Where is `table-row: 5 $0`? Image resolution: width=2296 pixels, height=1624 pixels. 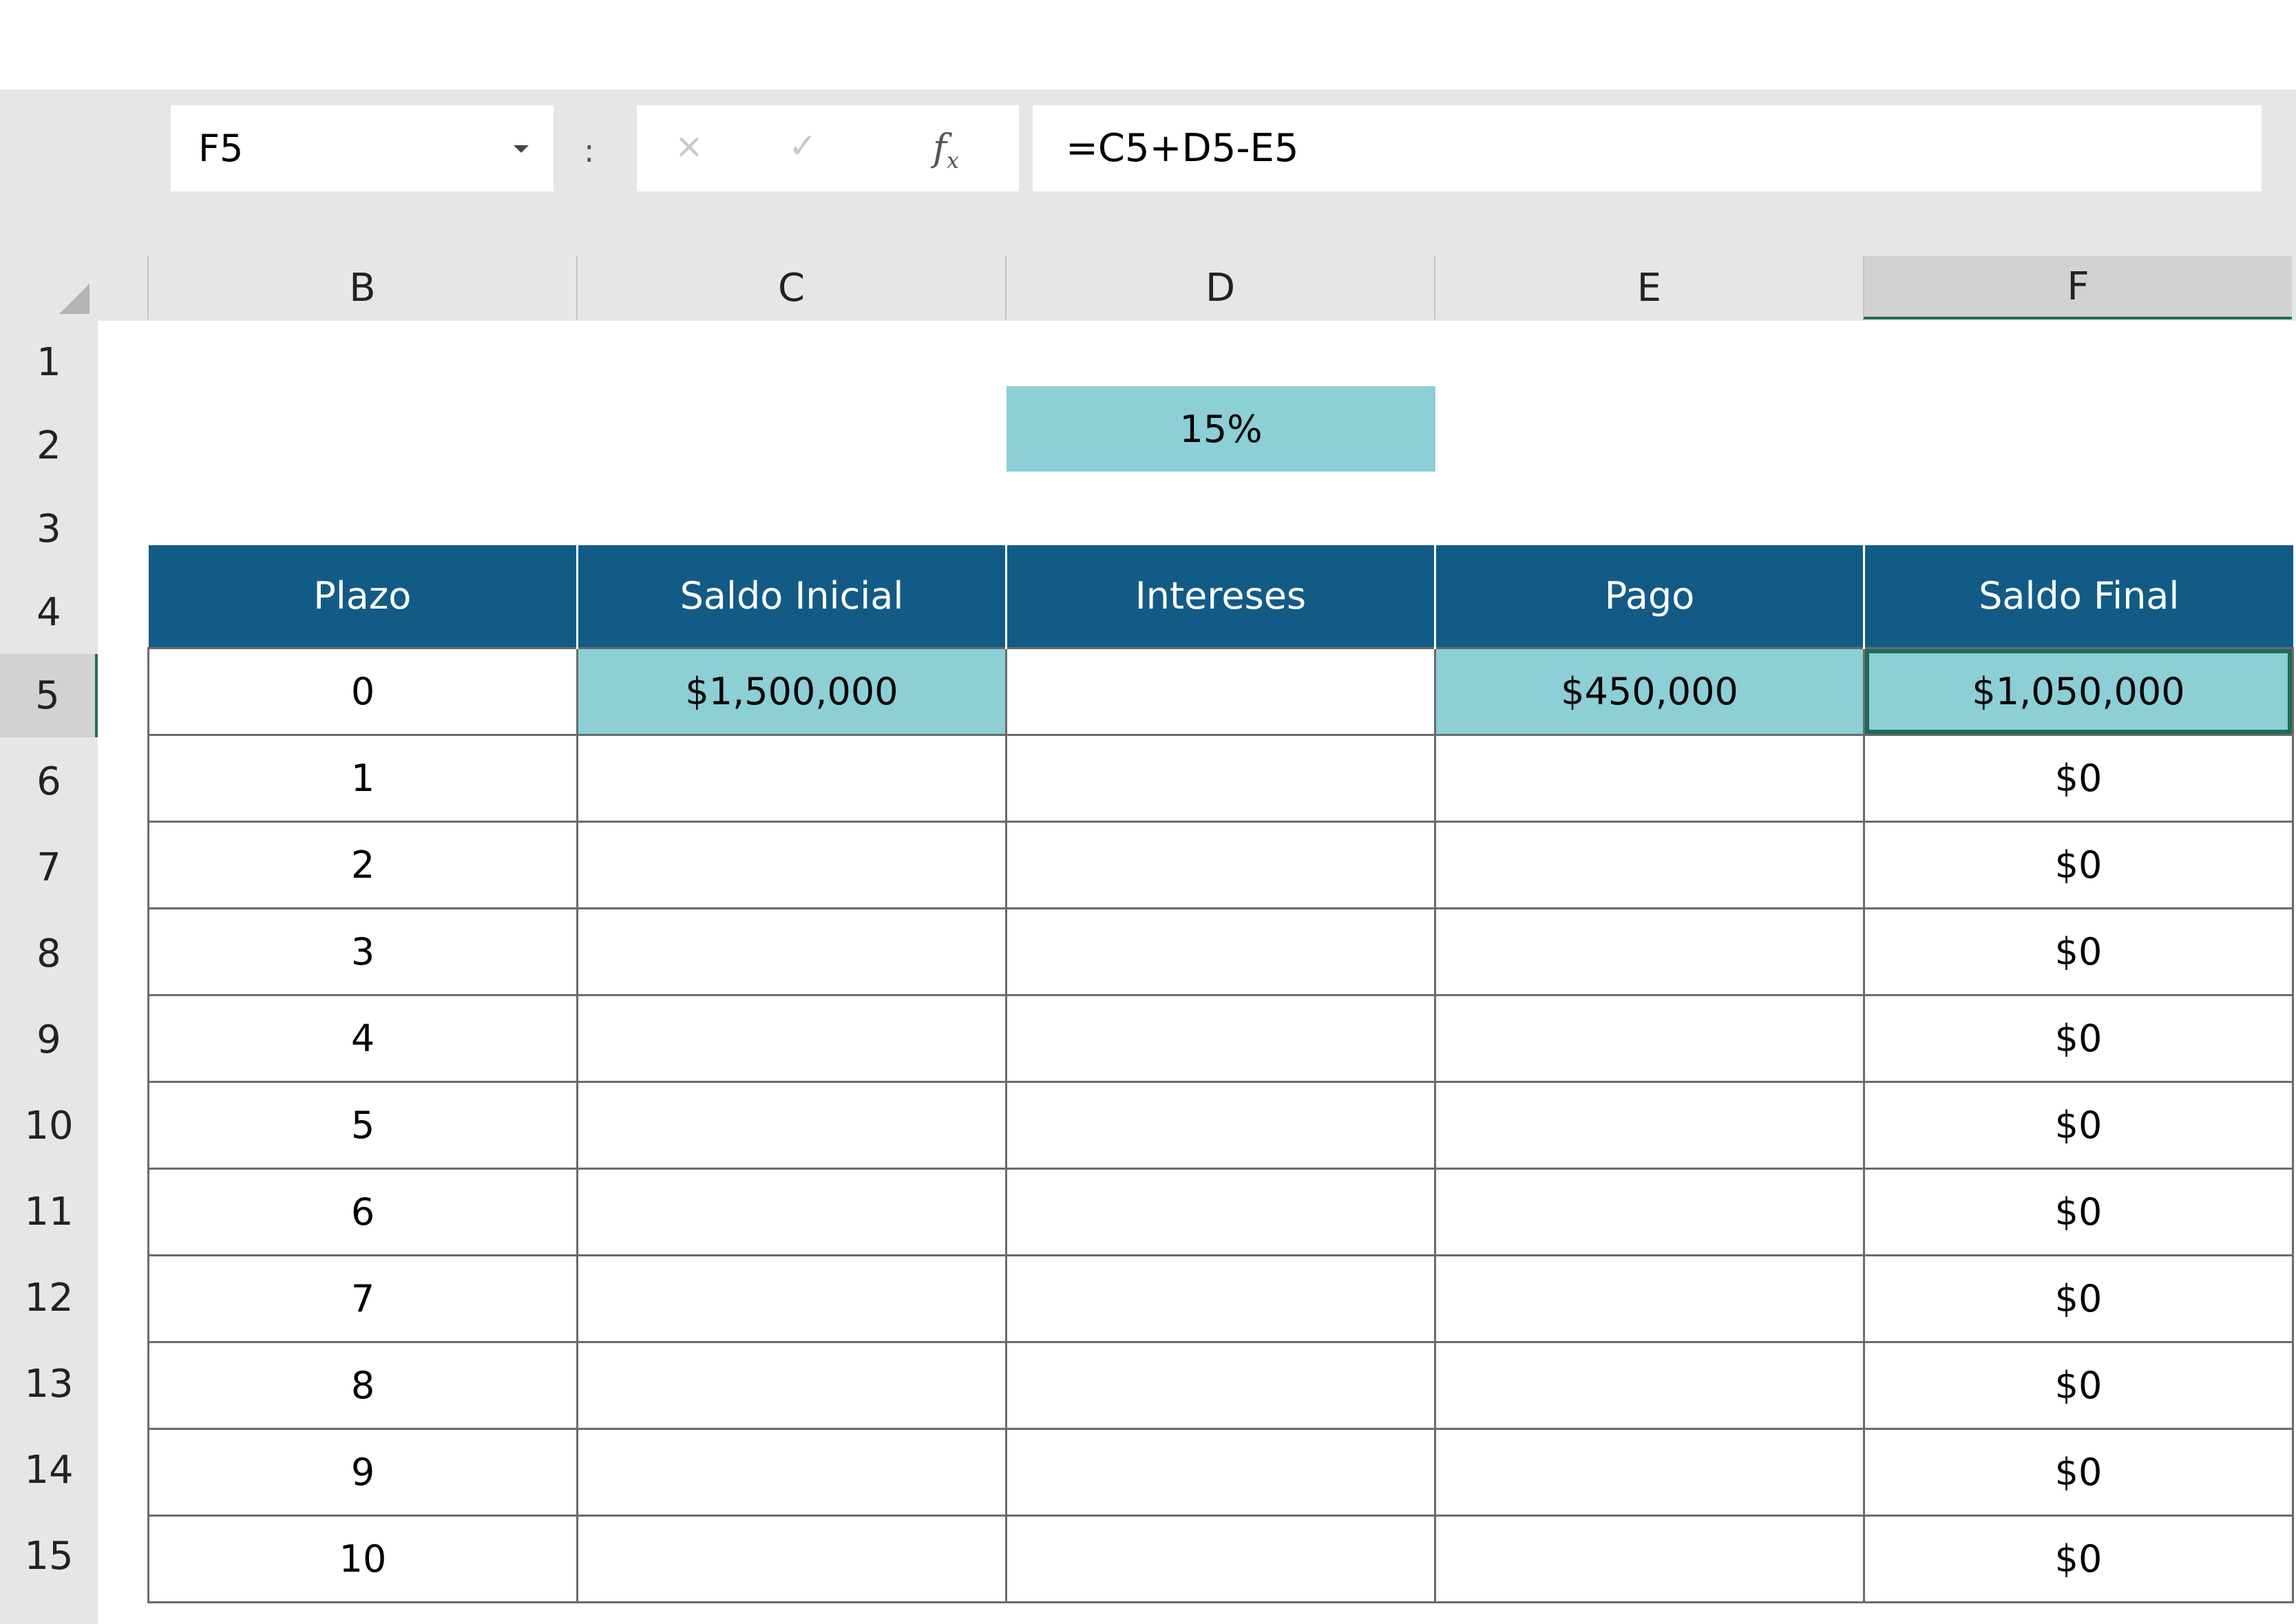
table-row: 5 $0 is located at coordinates (1220, 1125).